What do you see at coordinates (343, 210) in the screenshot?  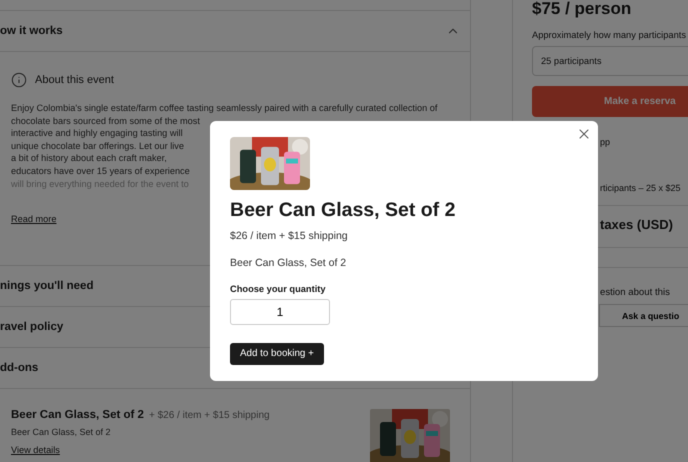 I see `dialog-title: Beer Can Glass, Set of 2` at bounding box center [343, 210].